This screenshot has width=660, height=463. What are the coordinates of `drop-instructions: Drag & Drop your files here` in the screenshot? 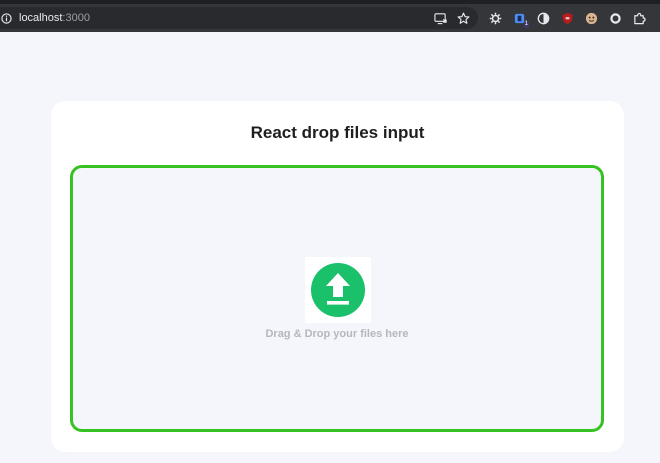 It's located at (337, 334).